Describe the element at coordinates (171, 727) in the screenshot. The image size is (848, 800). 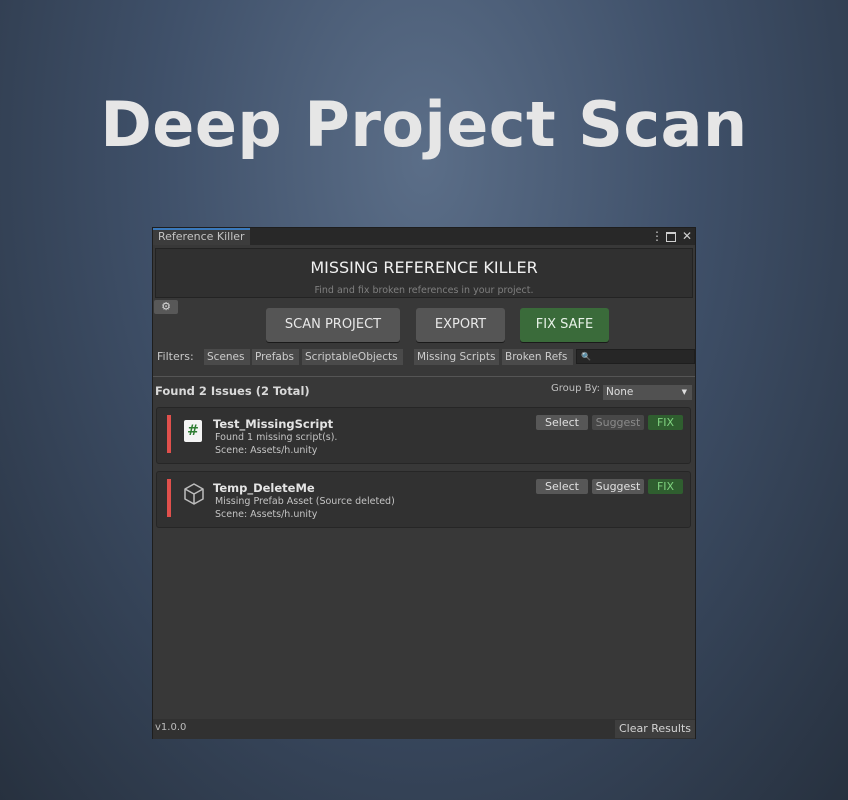
I see `version-label: v1.0.0` at that location.